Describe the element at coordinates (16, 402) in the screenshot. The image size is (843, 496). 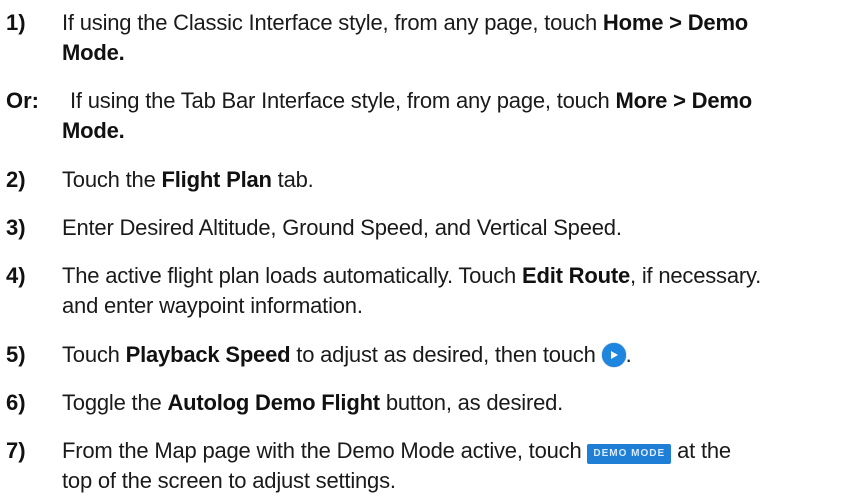
I see `step-number: 6)` at that location.